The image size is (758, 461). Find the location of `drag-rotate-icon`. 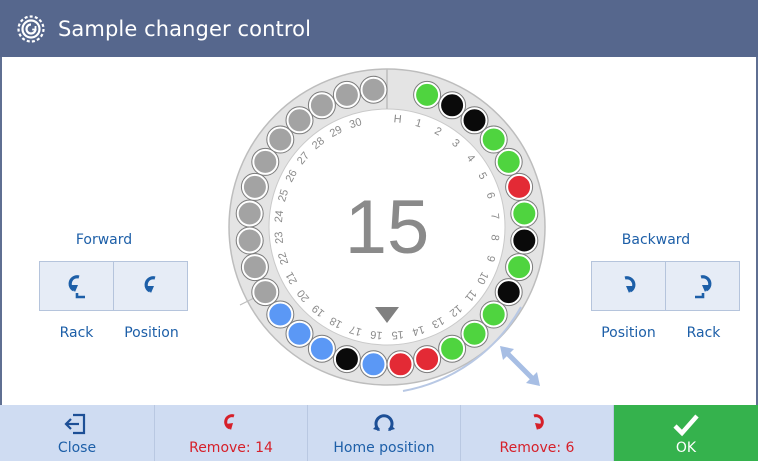

drag-rotate-icon is located at coordinates (520, 366).